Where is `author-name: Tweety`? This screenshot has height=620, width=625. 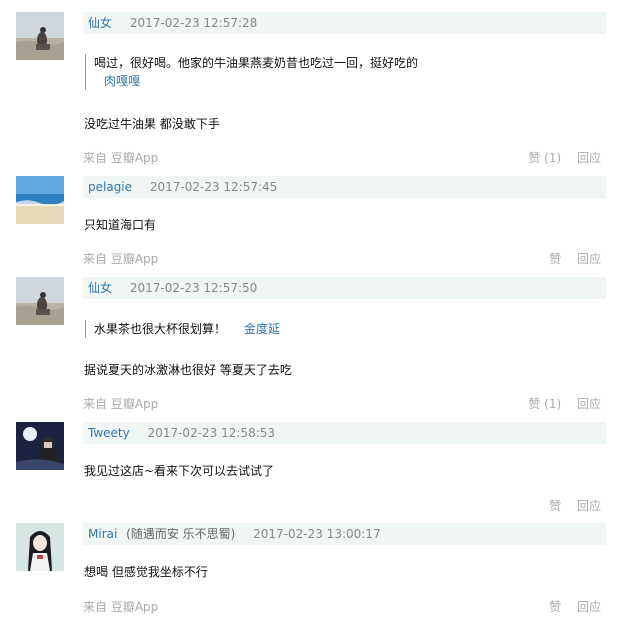
author-name: Tweety is located at coordinates (106, 433).